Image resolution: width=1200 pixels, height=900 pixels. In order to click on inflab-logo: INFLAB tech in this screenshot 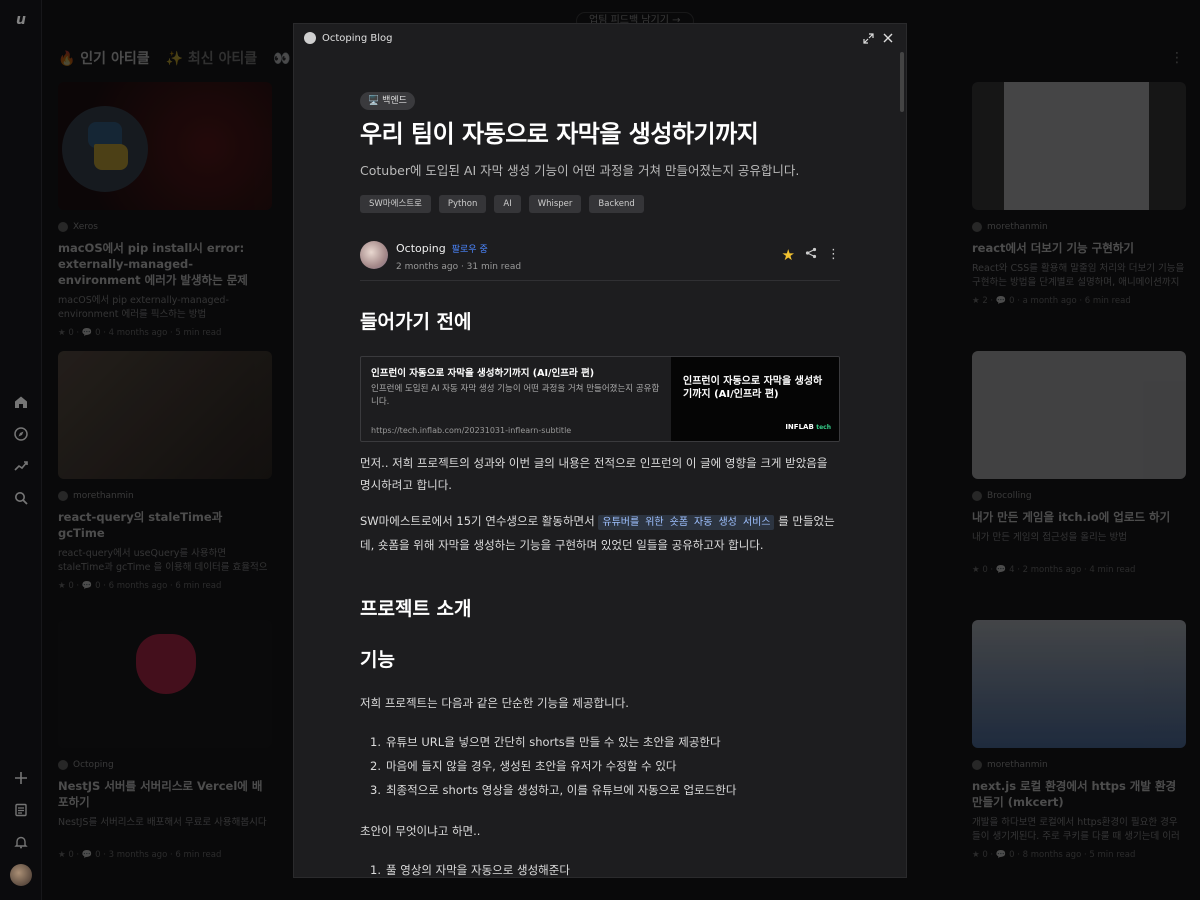, I will do `click(808, 427)`.